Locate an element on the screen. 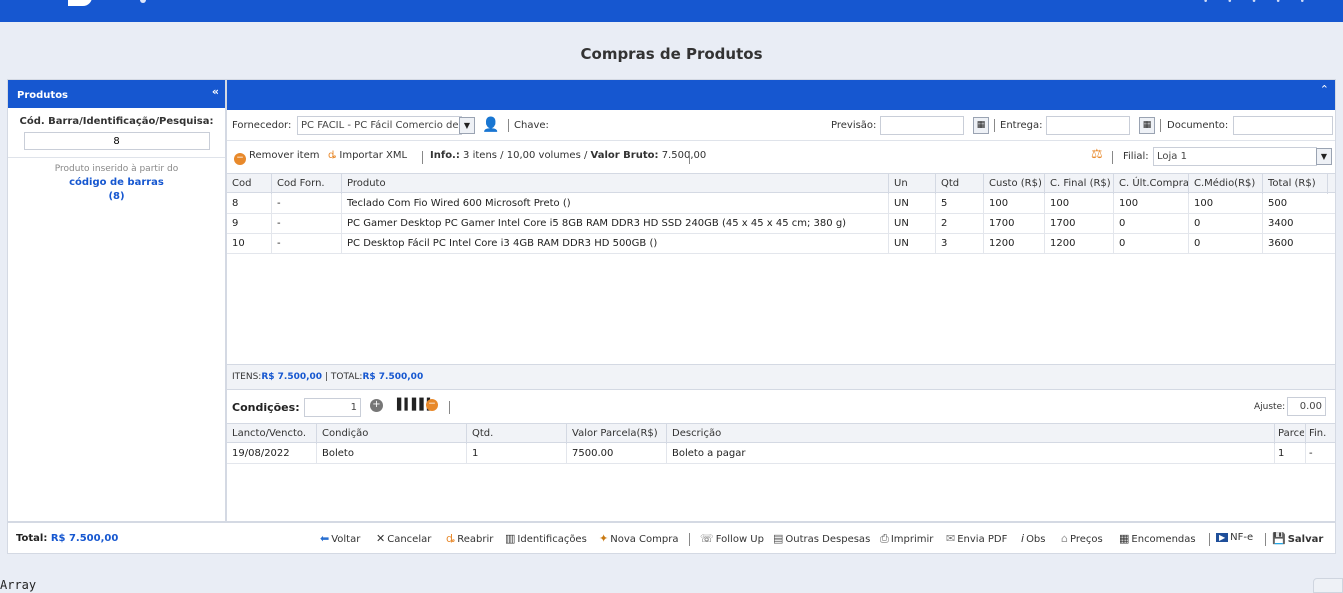  branch-select: Loja 1 is located at coordinates (1235, 156).